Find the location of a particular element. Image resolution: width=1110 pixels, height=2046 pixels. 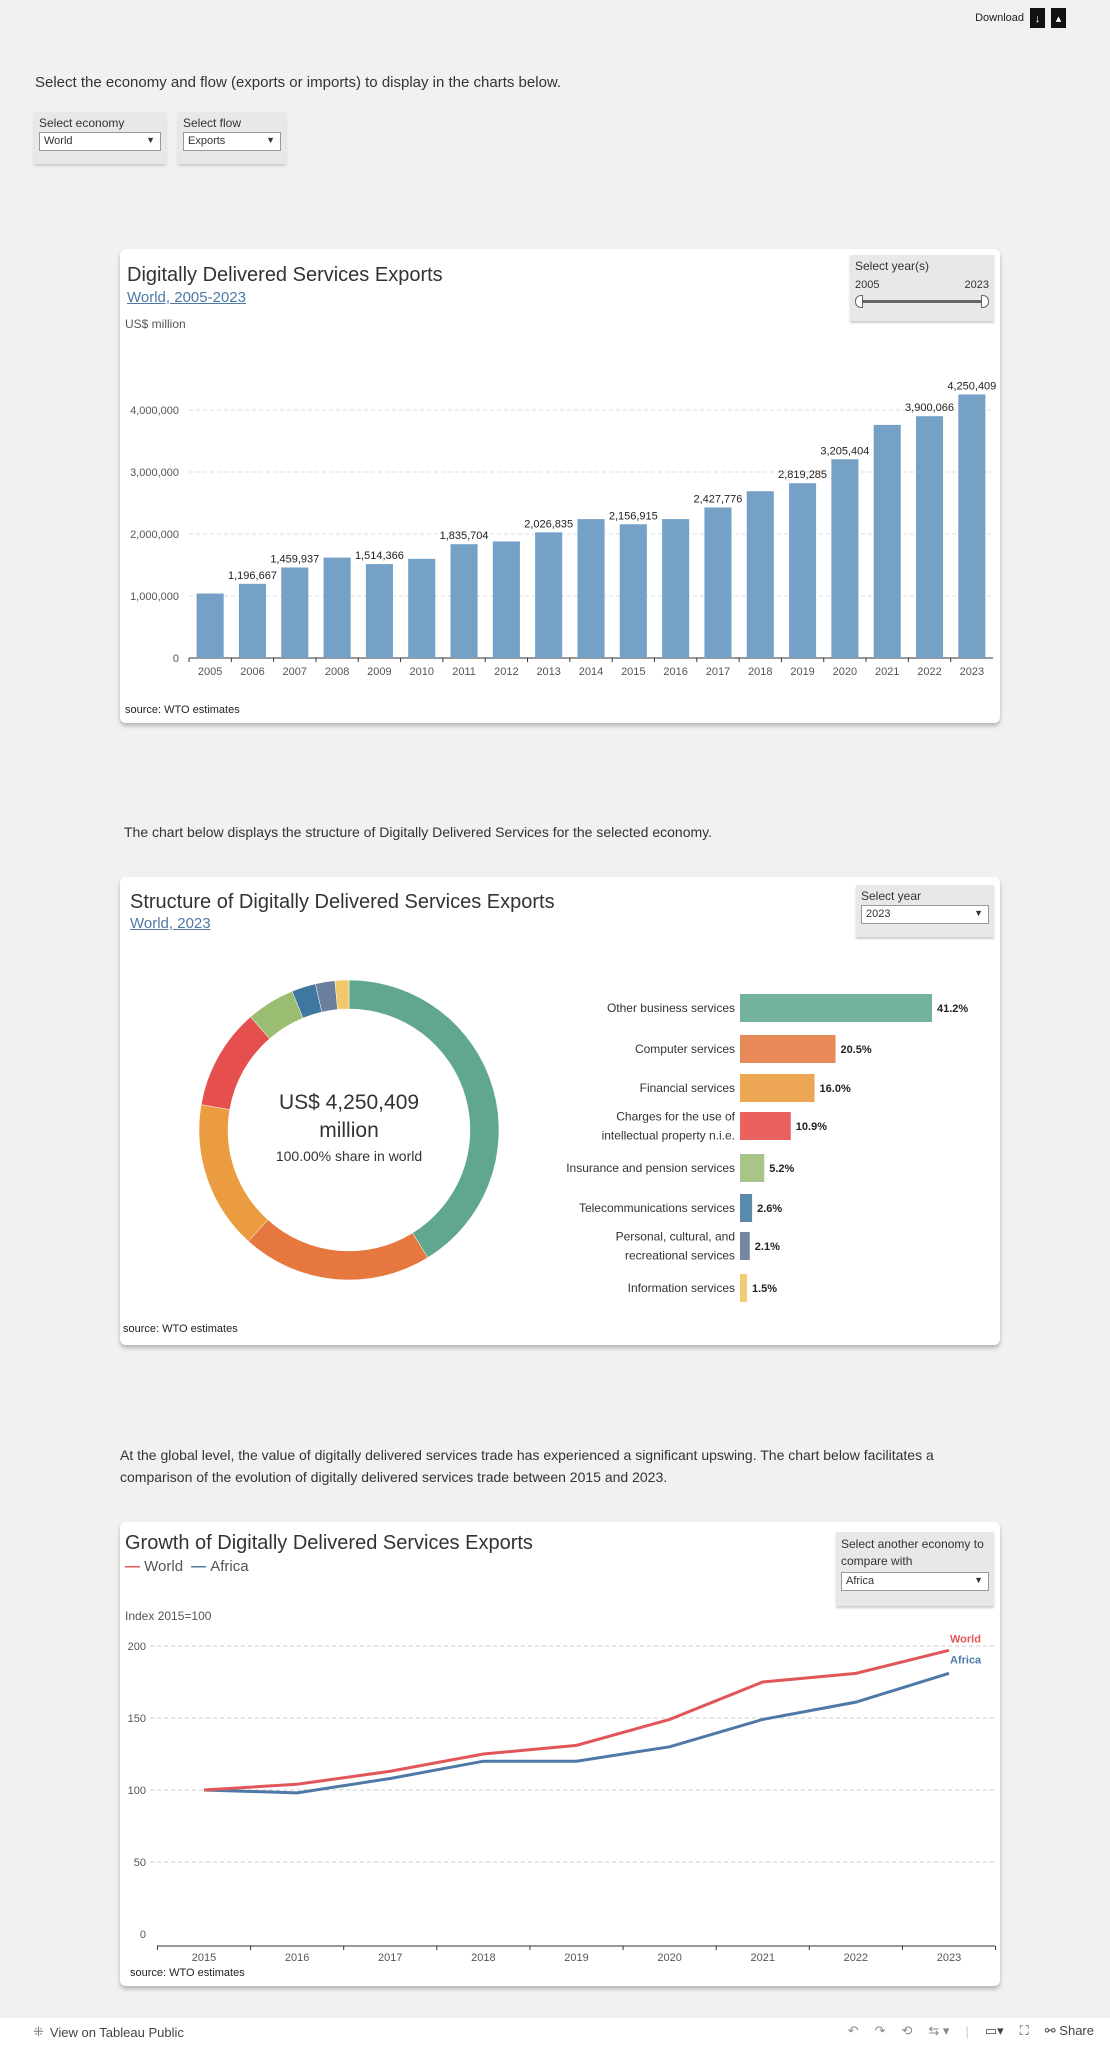

x-tick-label: 2006 is located at coordinates (252, 672).